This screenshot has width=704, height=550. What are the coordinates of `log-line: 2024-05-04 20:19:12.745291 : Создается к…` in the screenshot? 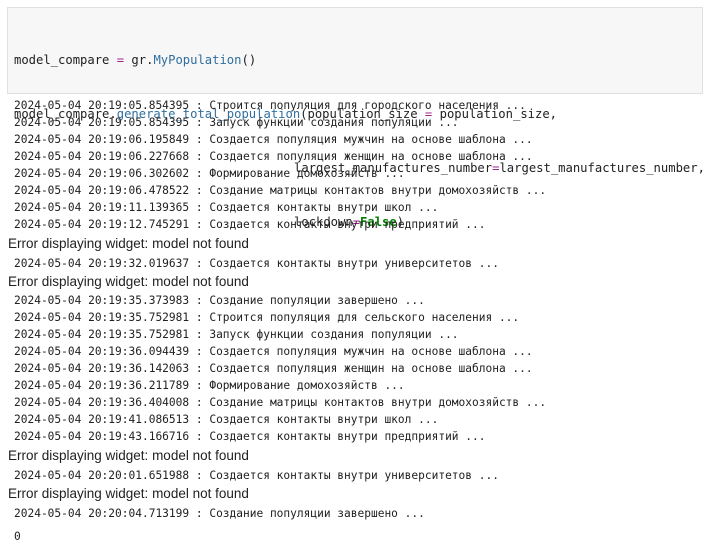 It's located at (250, 224).